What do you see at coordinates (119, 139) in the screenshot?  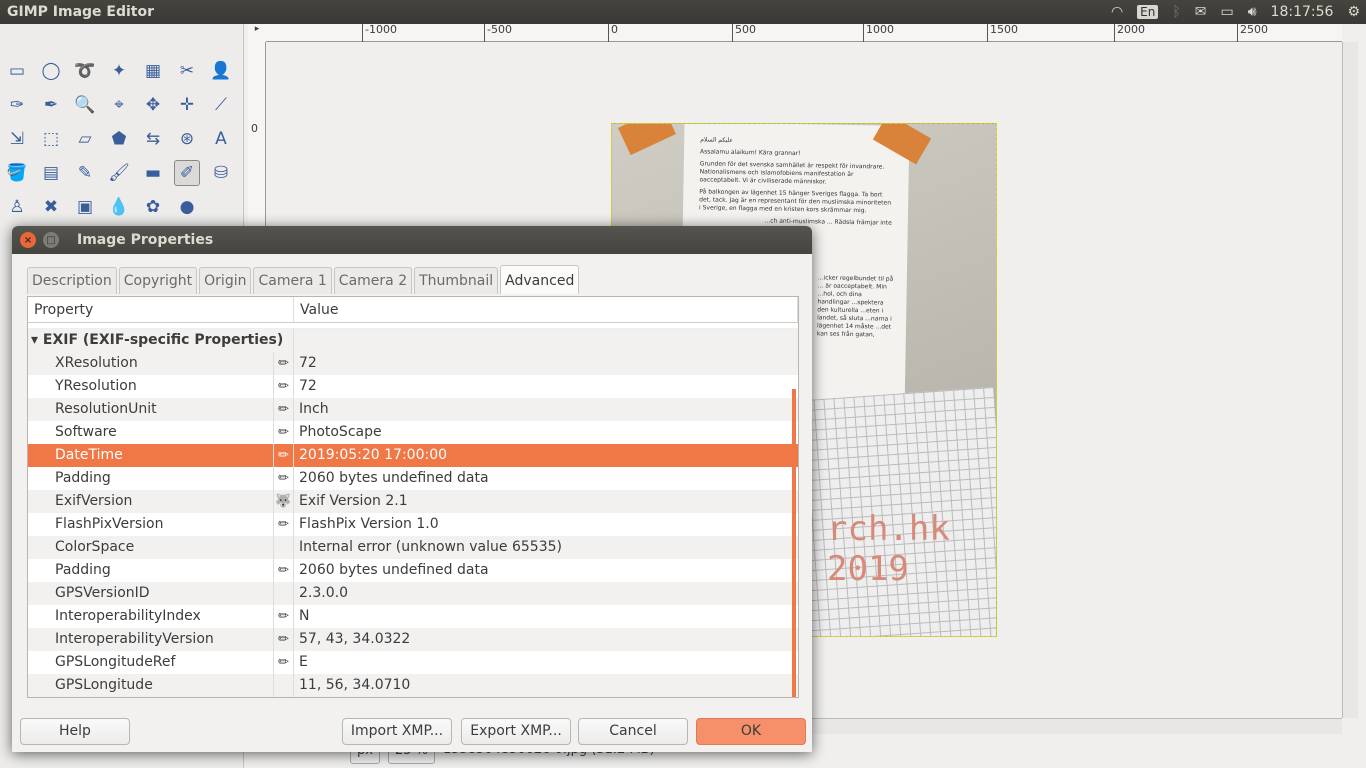 I see `tool-icon: ⬟` at bounding box center [119, 139].